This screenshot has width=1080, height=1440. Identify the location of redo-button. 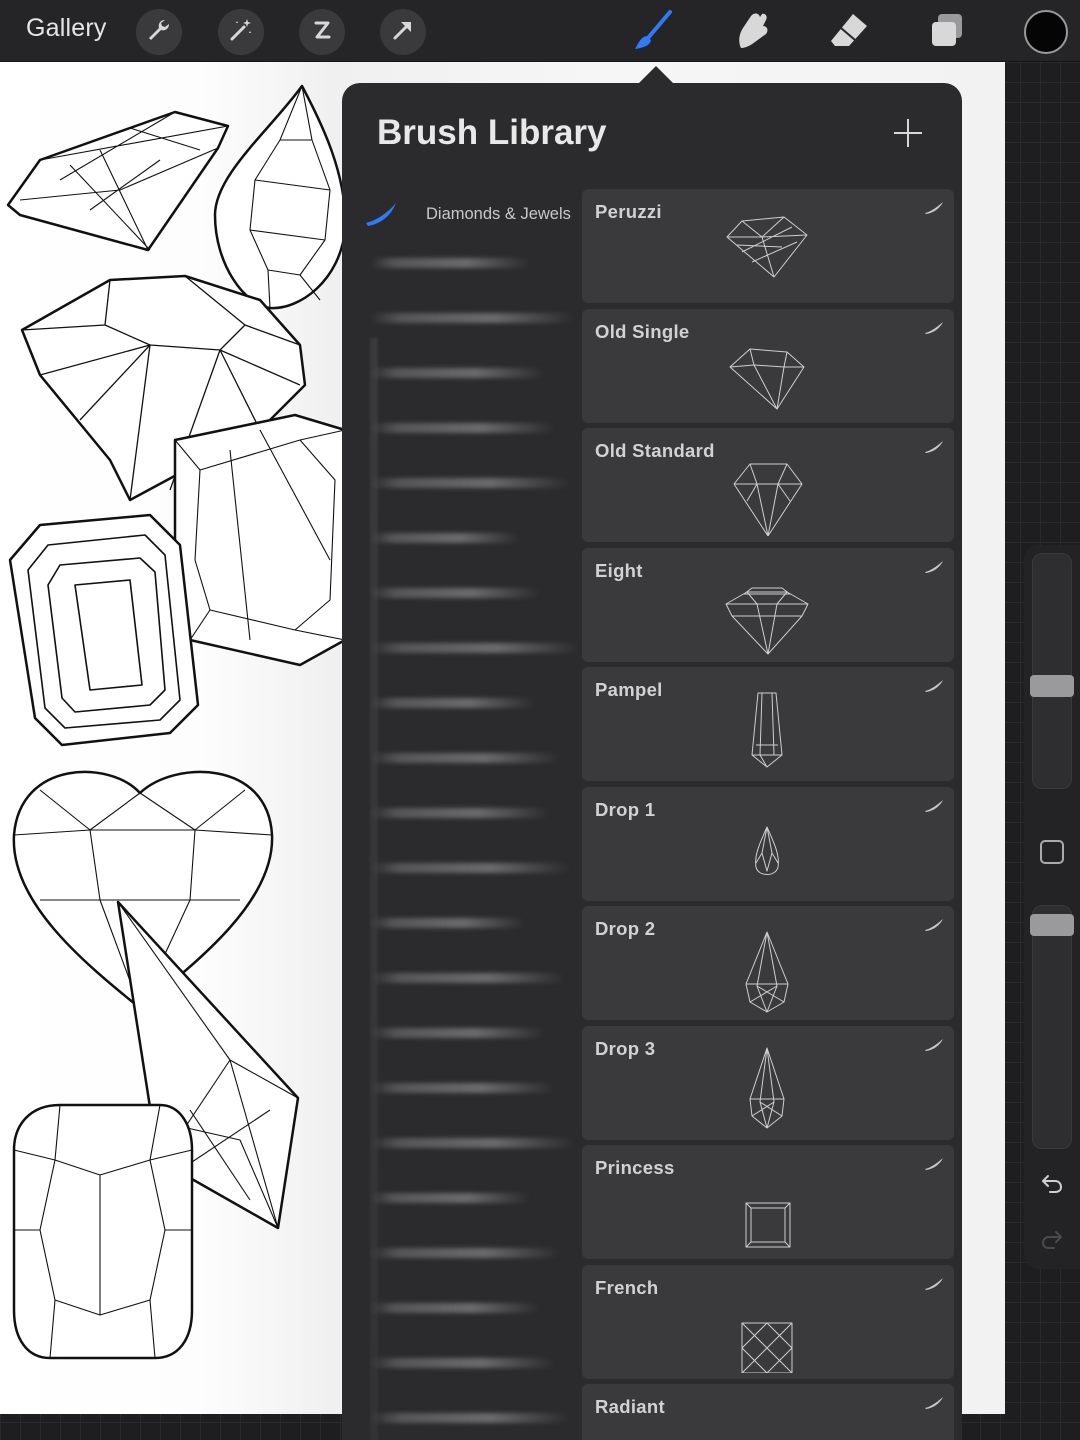
(1052, 1241).